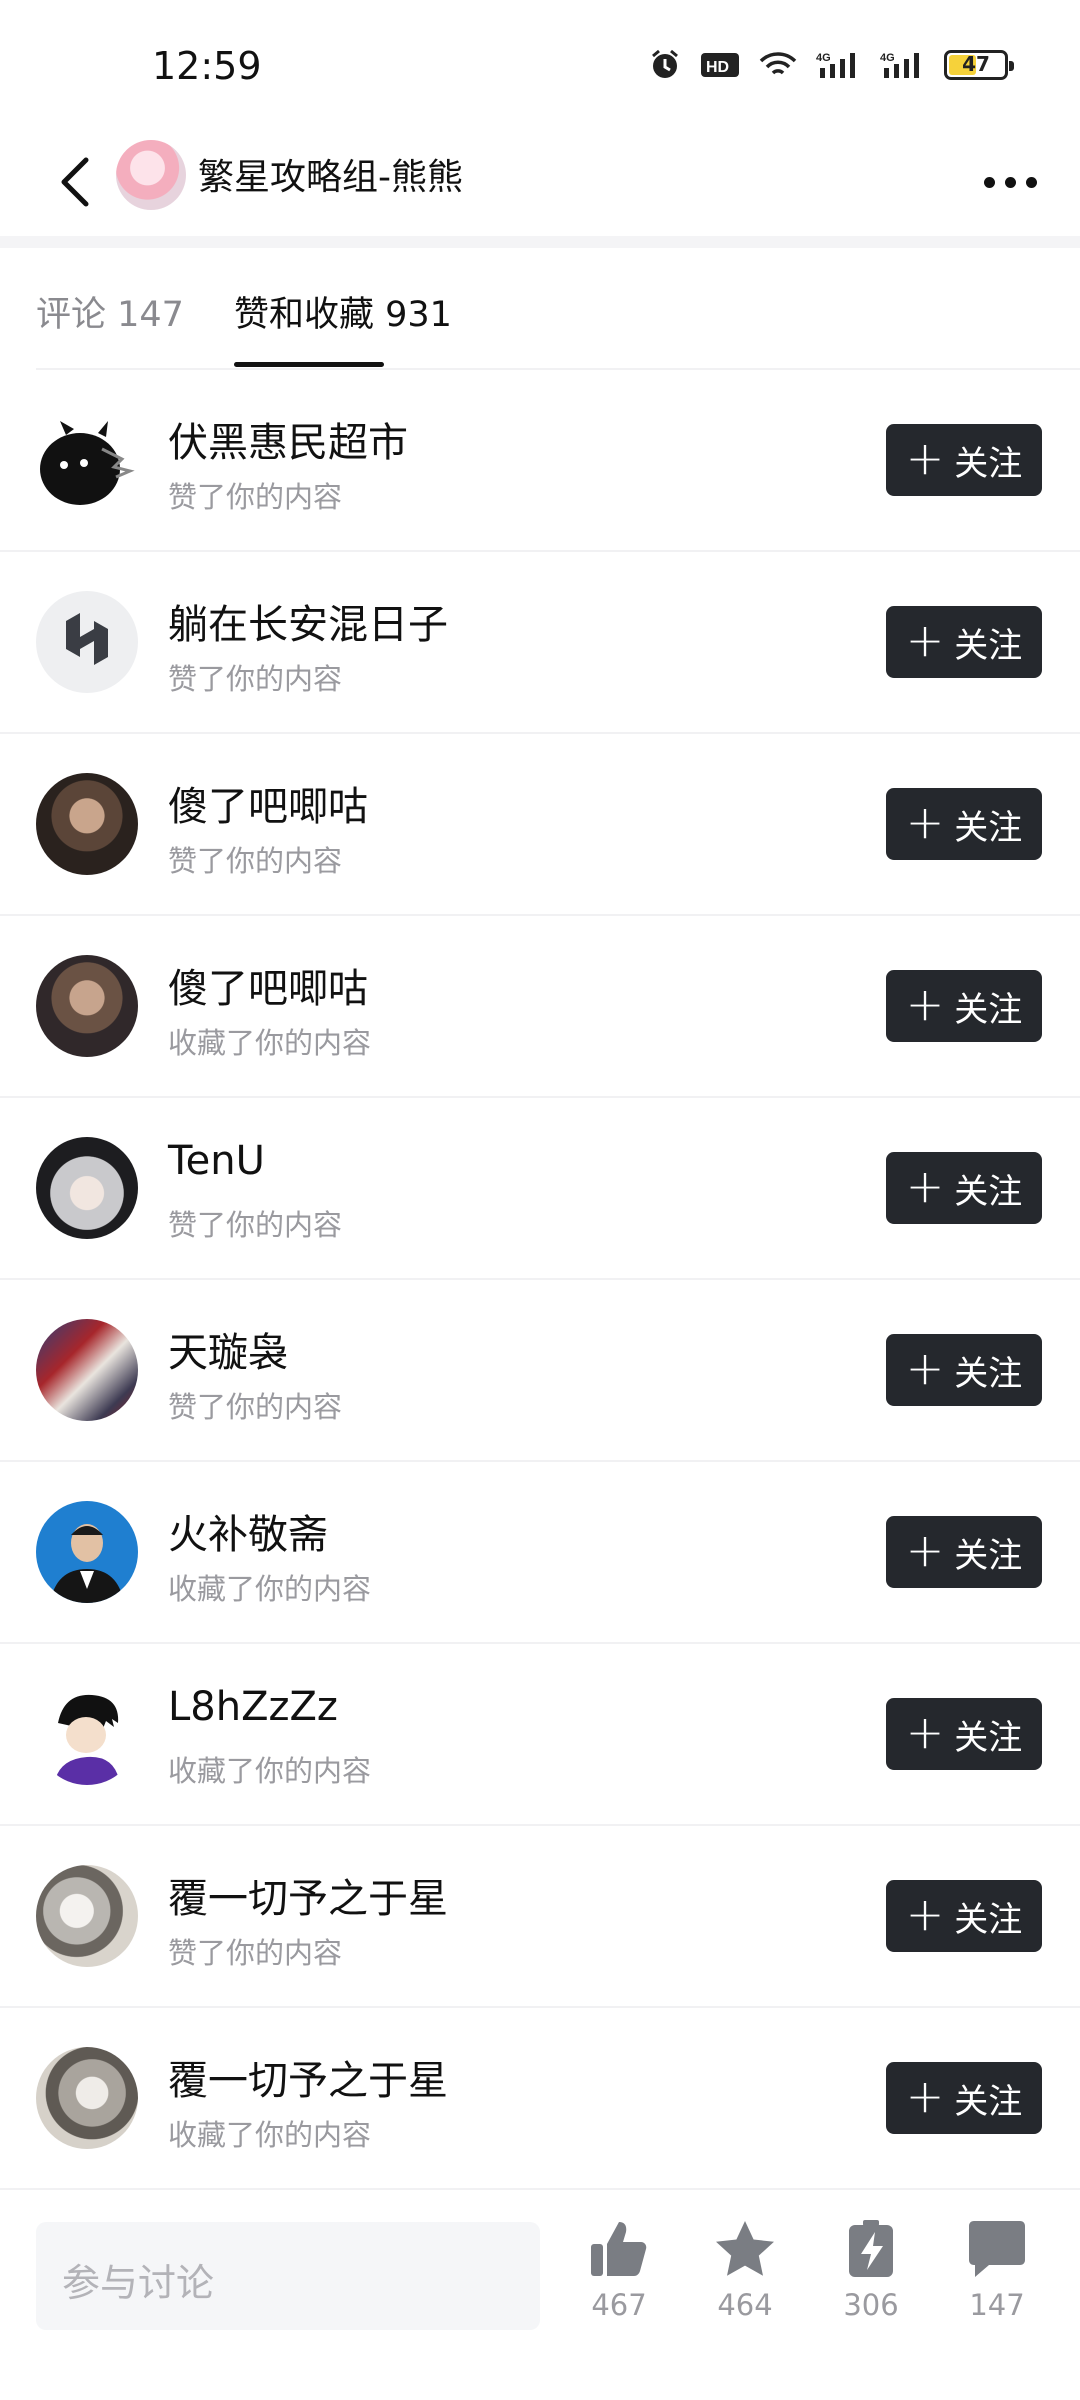 The height and width of the screenshot is (2400, 1080). What do you see at coordinates (540, 825) in the screenshot?
I see `list-item: 傻了吧唧咕 赞了你的内容 + 关注` at bounding box center [540, 825].